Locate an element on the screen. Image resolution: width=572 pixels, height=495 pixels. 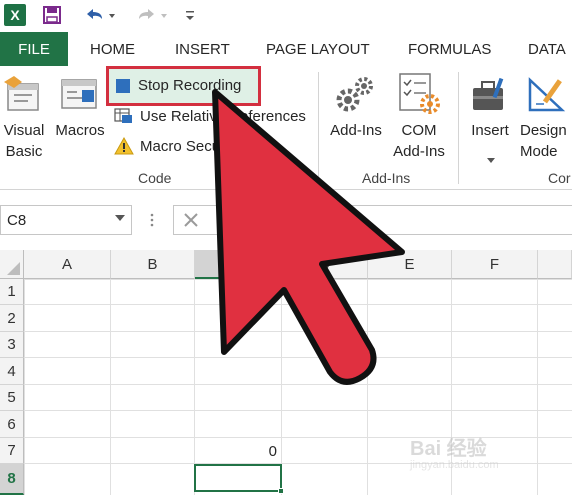
watermark-logo: Bai 经验 jingyan.baidu.com is located at coordinates (454, 454).